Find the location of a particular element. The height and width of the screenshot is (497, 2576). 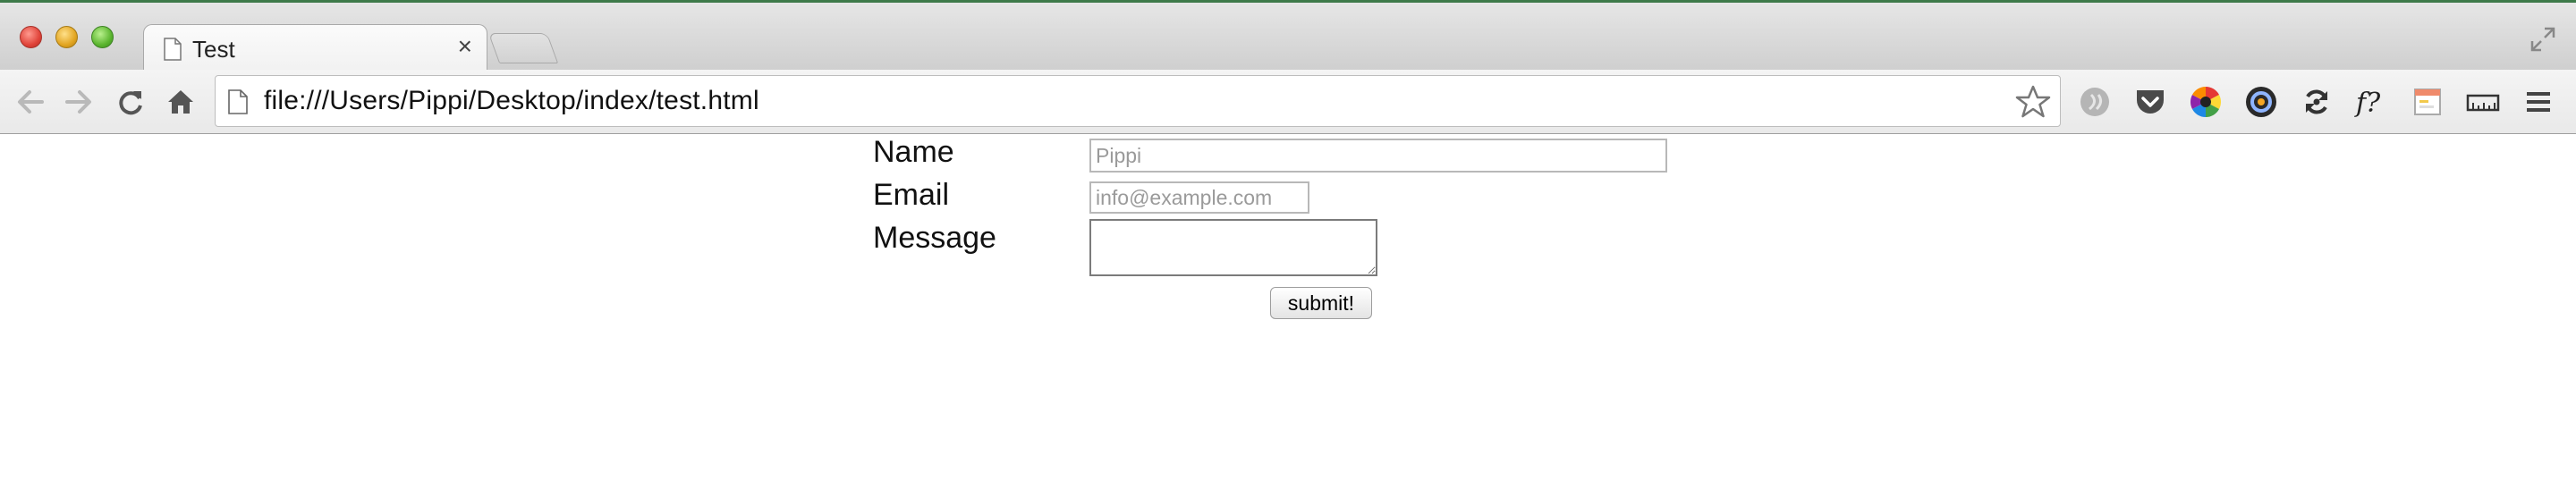

close-window-button is located at coordinates (31, 37).